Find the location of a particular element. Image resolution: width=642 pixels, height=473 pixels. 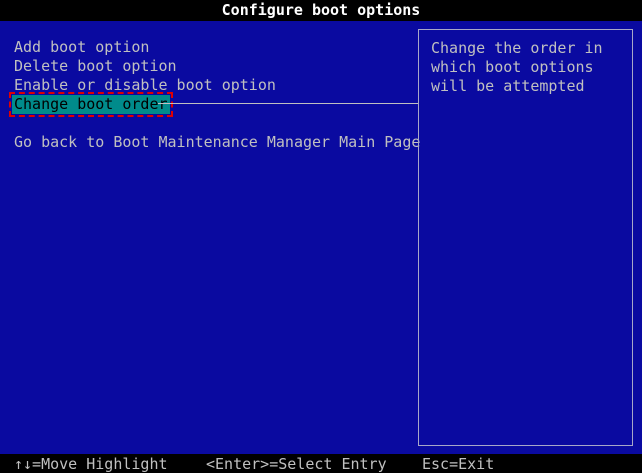

hint-select-entry: <Enter>=Select Entry is located at coordinates (296, 464).